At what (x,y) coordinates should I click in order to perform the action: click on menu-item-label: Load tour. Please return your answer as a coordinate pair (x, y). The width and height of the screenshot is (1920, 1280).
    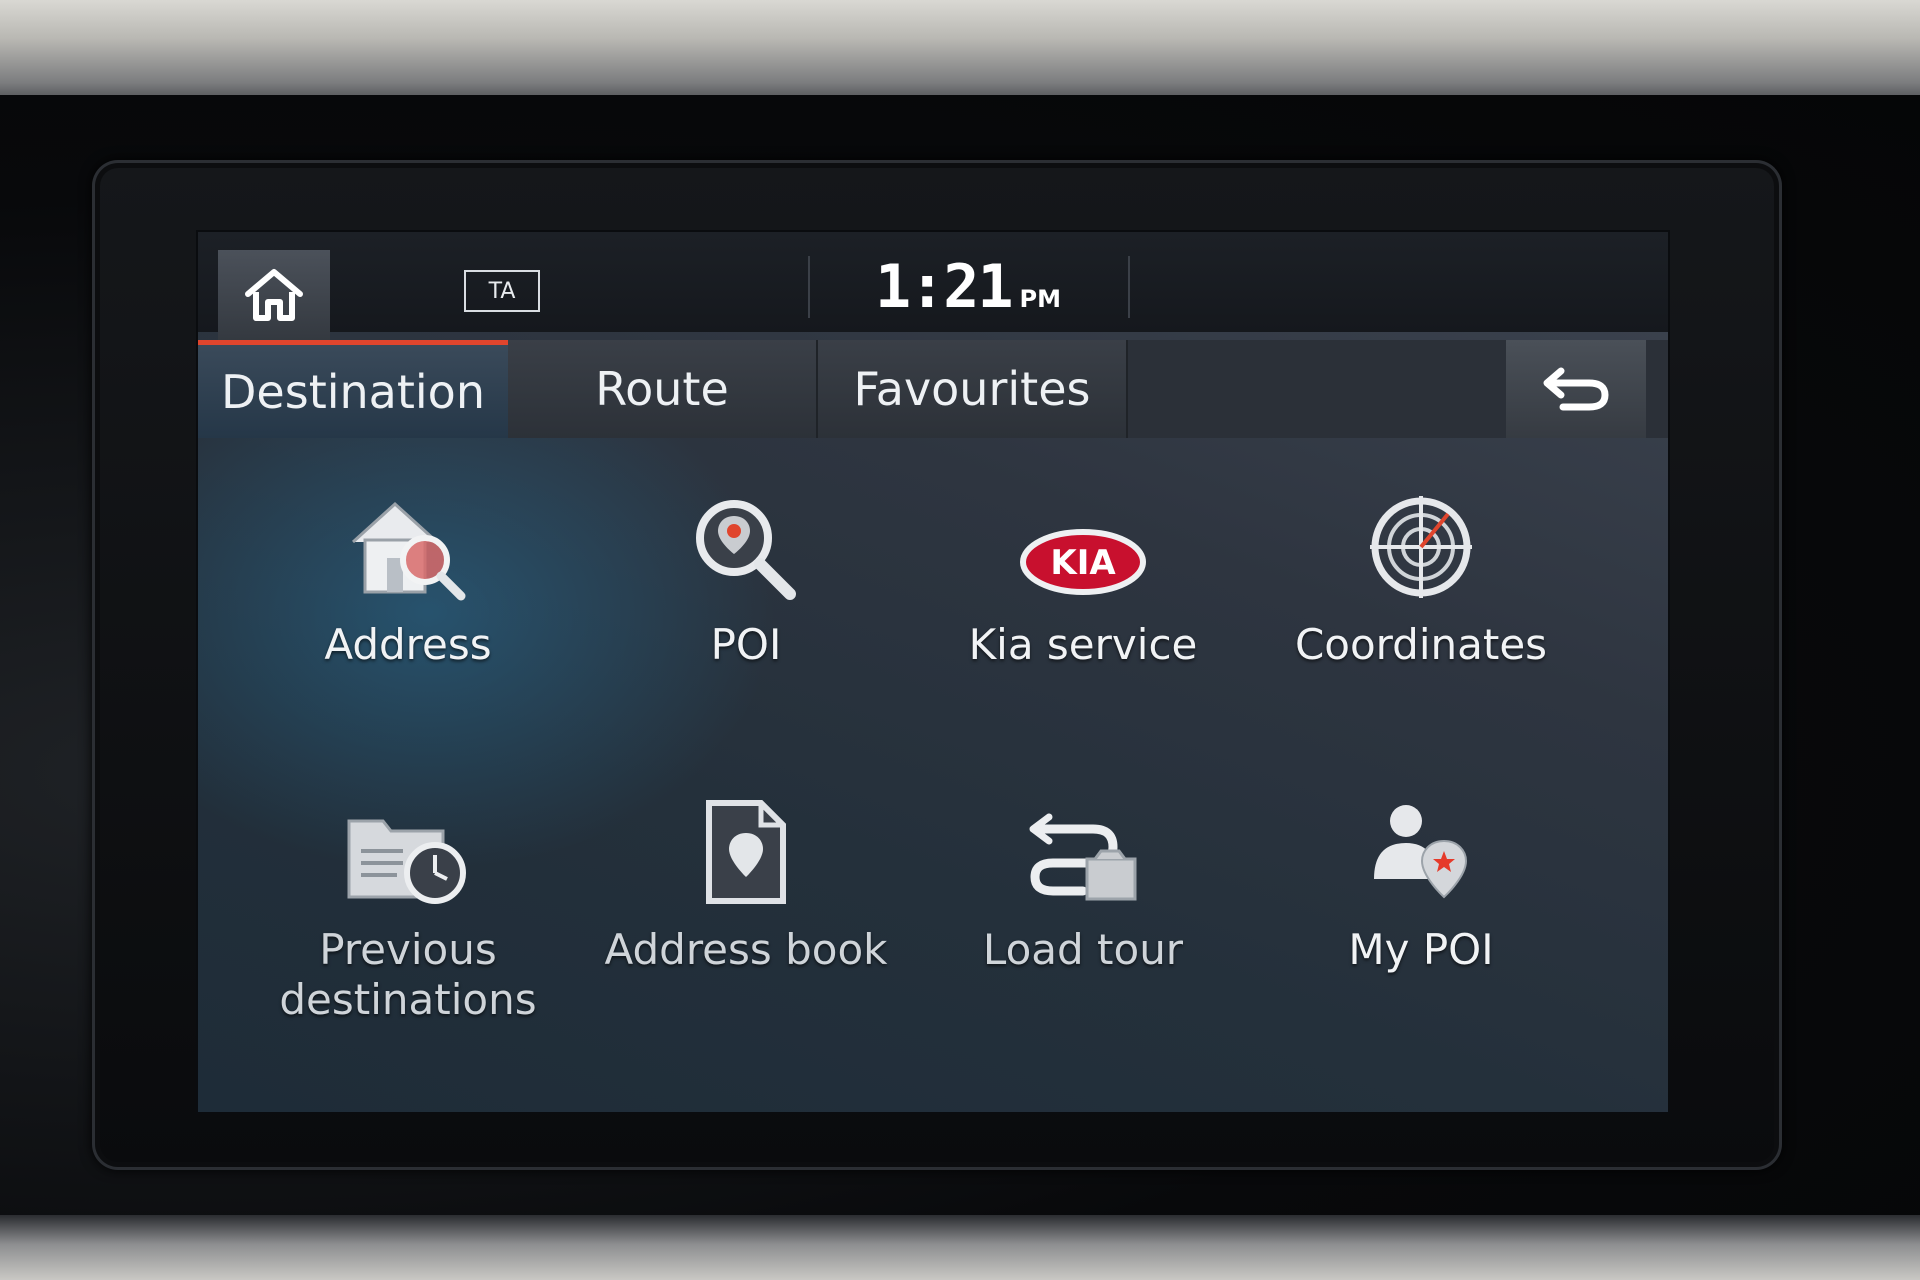
    Looking at the image, I should click on (1083, 949).